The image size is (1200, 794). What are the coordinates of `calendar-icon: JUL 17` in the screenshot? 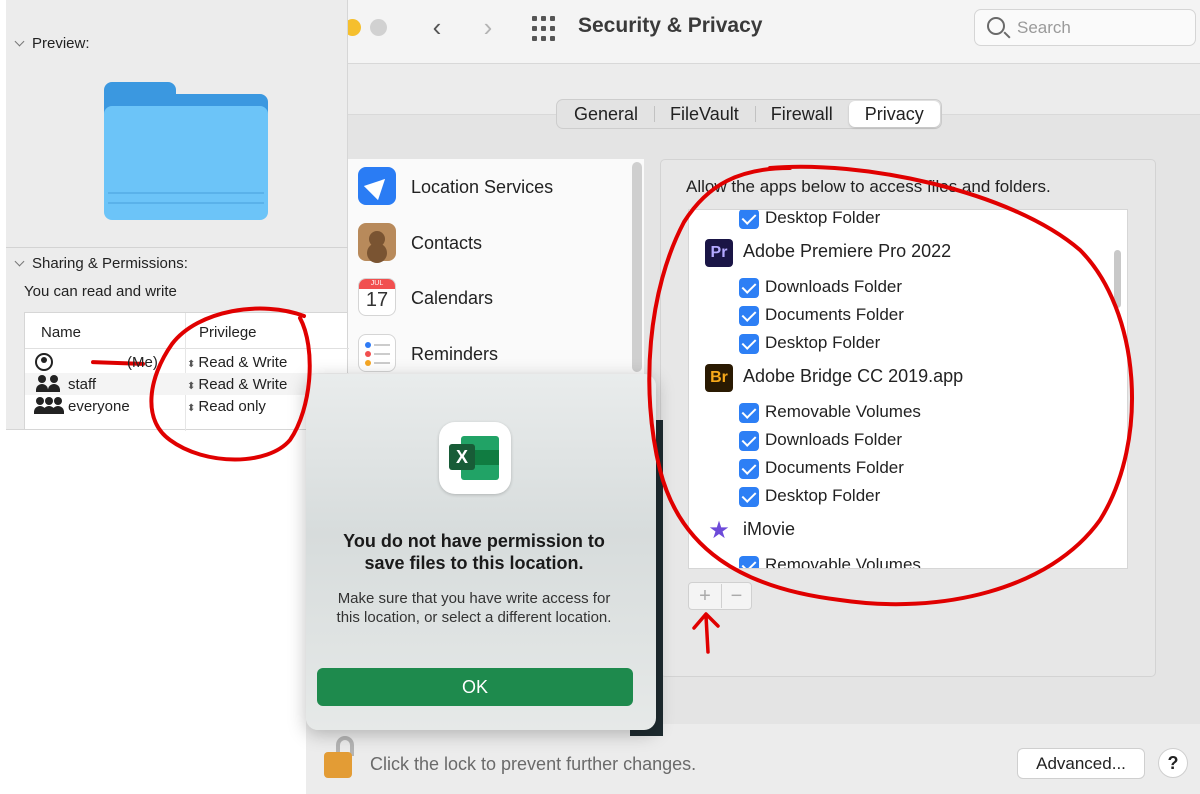 It's located at (377, 297).